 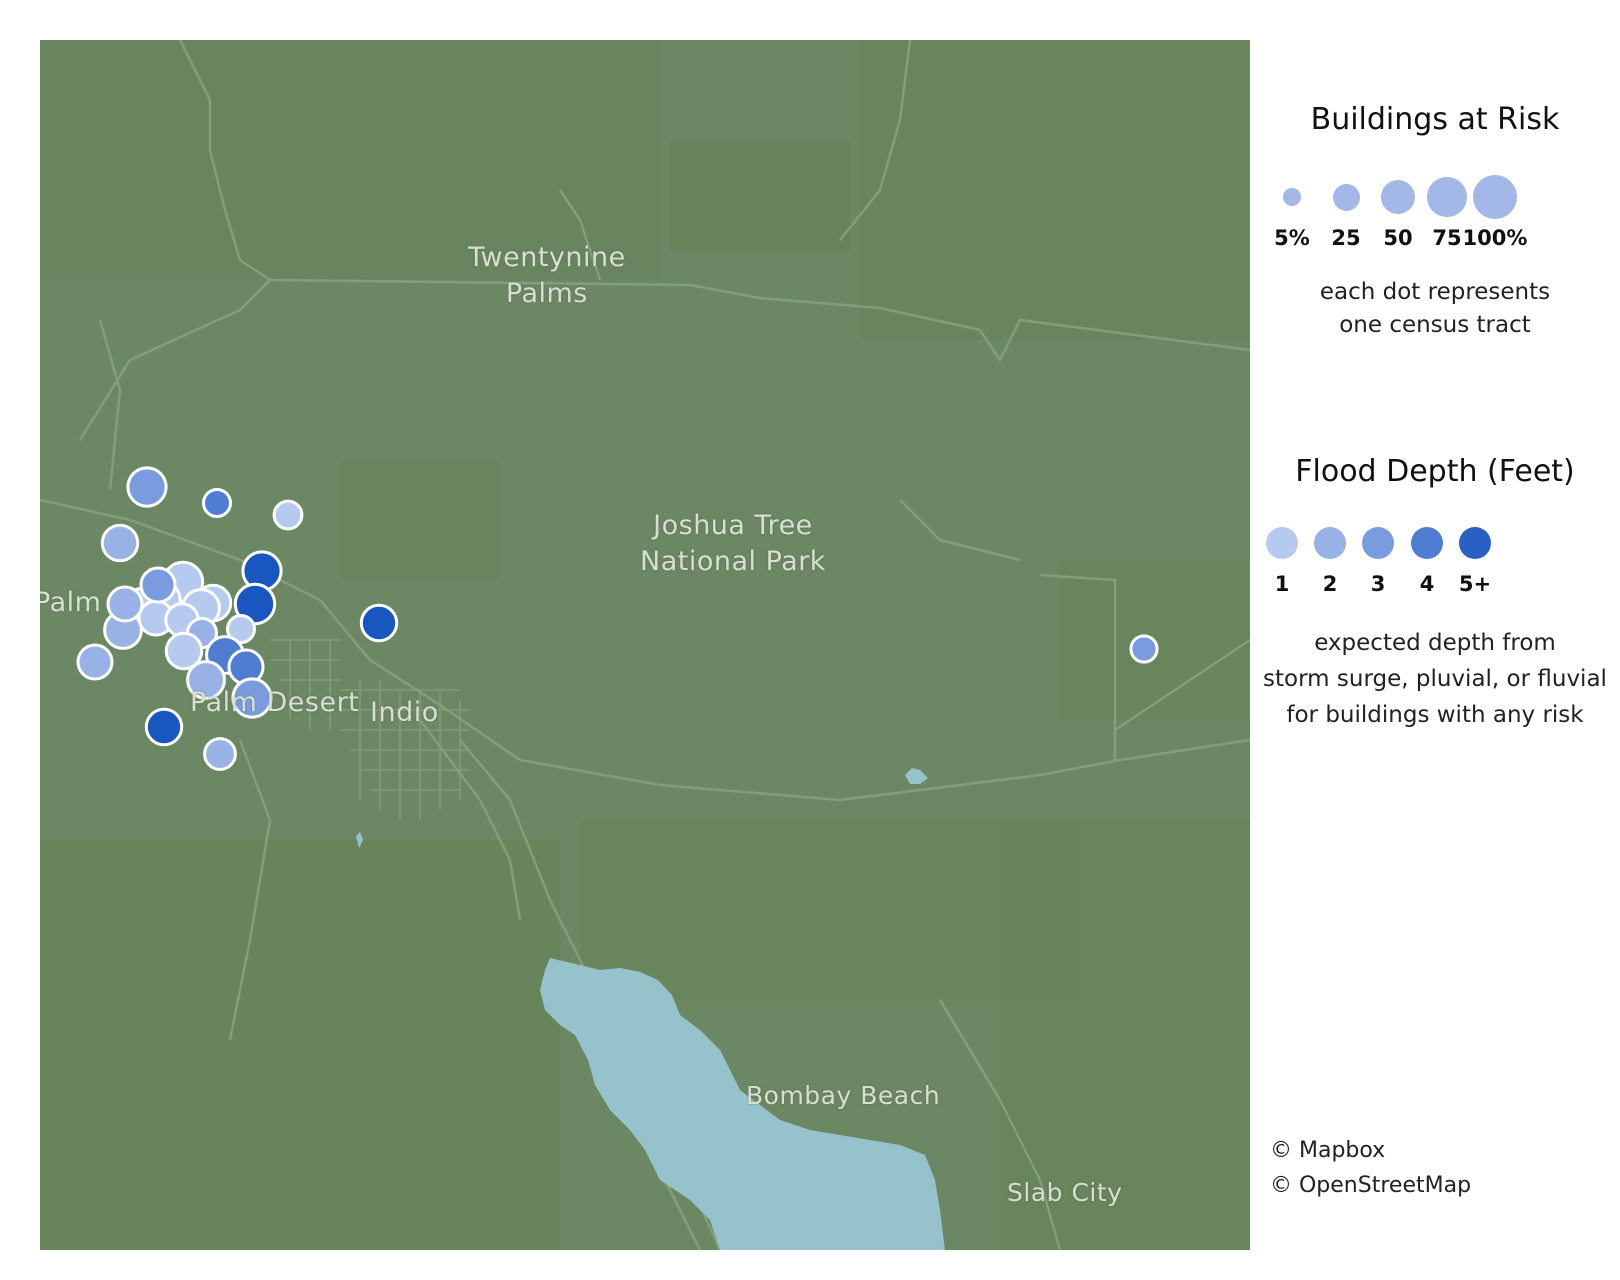 What do you see at coordinates (547, 275) in the screenshot?
I see `place-label-twentynine-palms: Twentynine Palms` at bounding box center [547, 275].